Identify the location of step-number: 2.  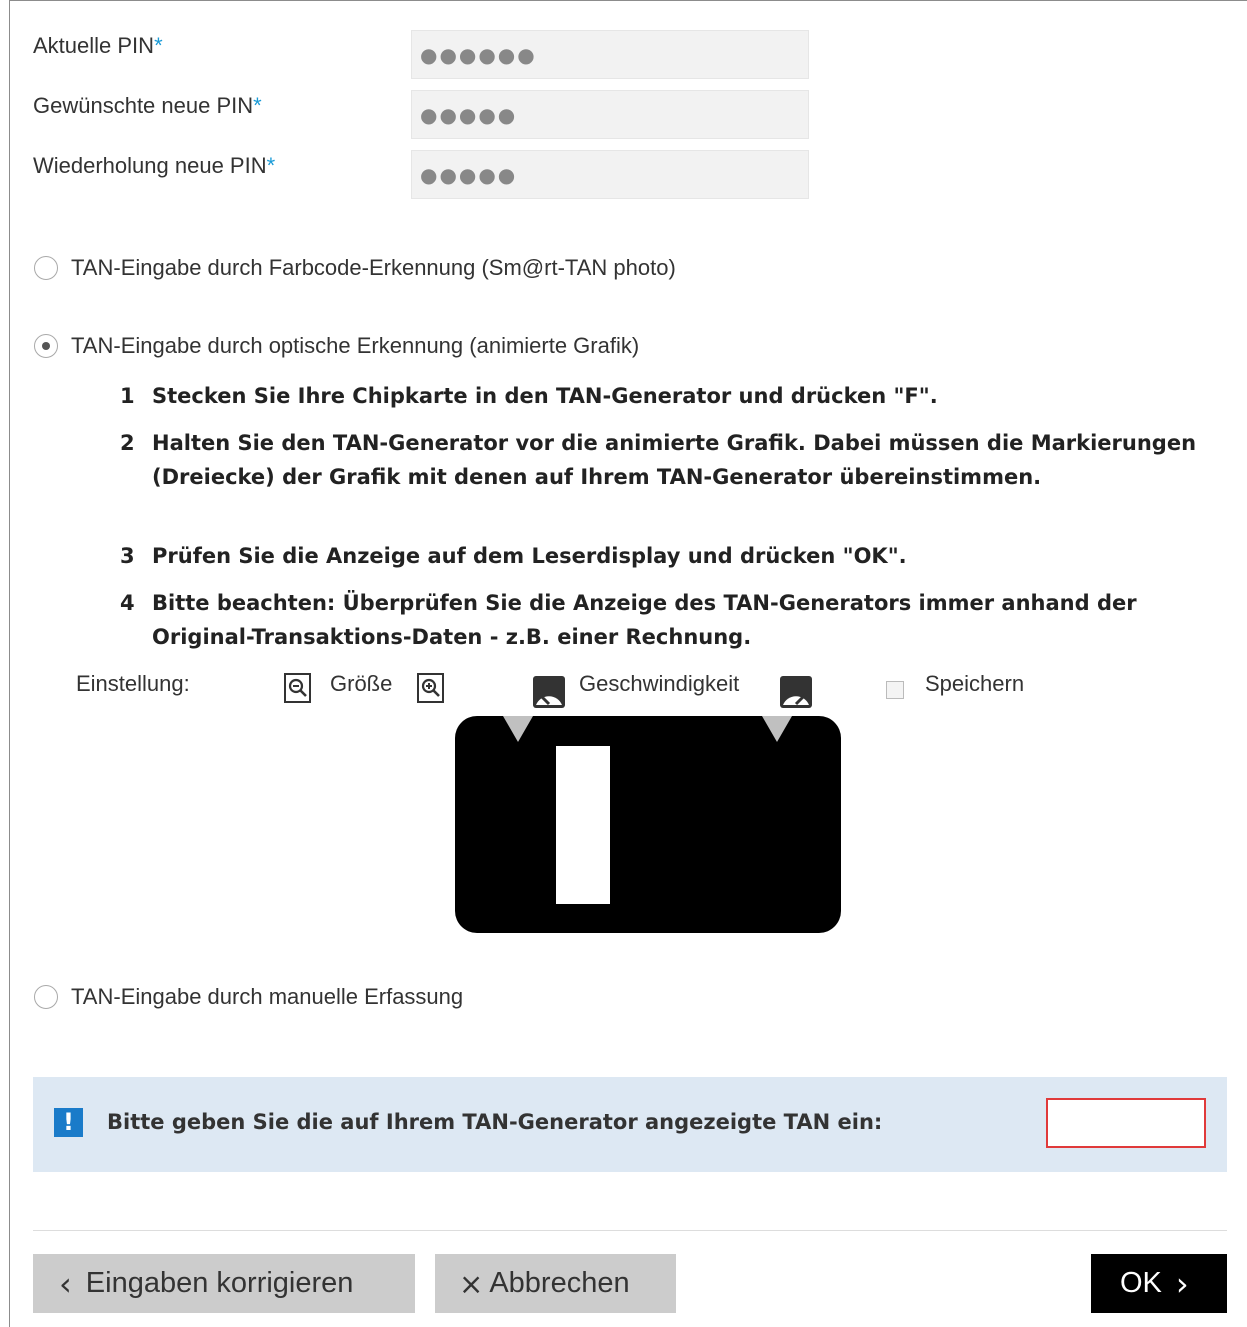
(127, 443).